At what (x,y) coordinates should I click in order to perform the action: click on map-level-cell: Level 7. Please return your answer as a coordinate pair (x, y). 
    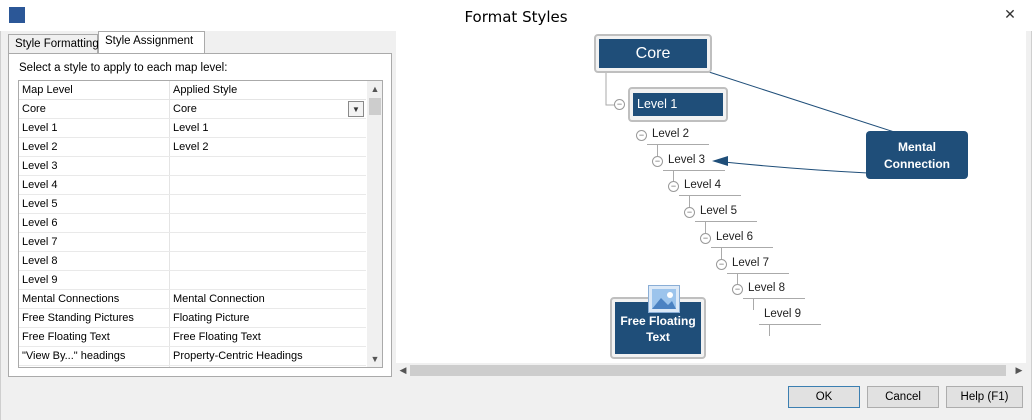
    Looking at the image, I should click on (40, 242).